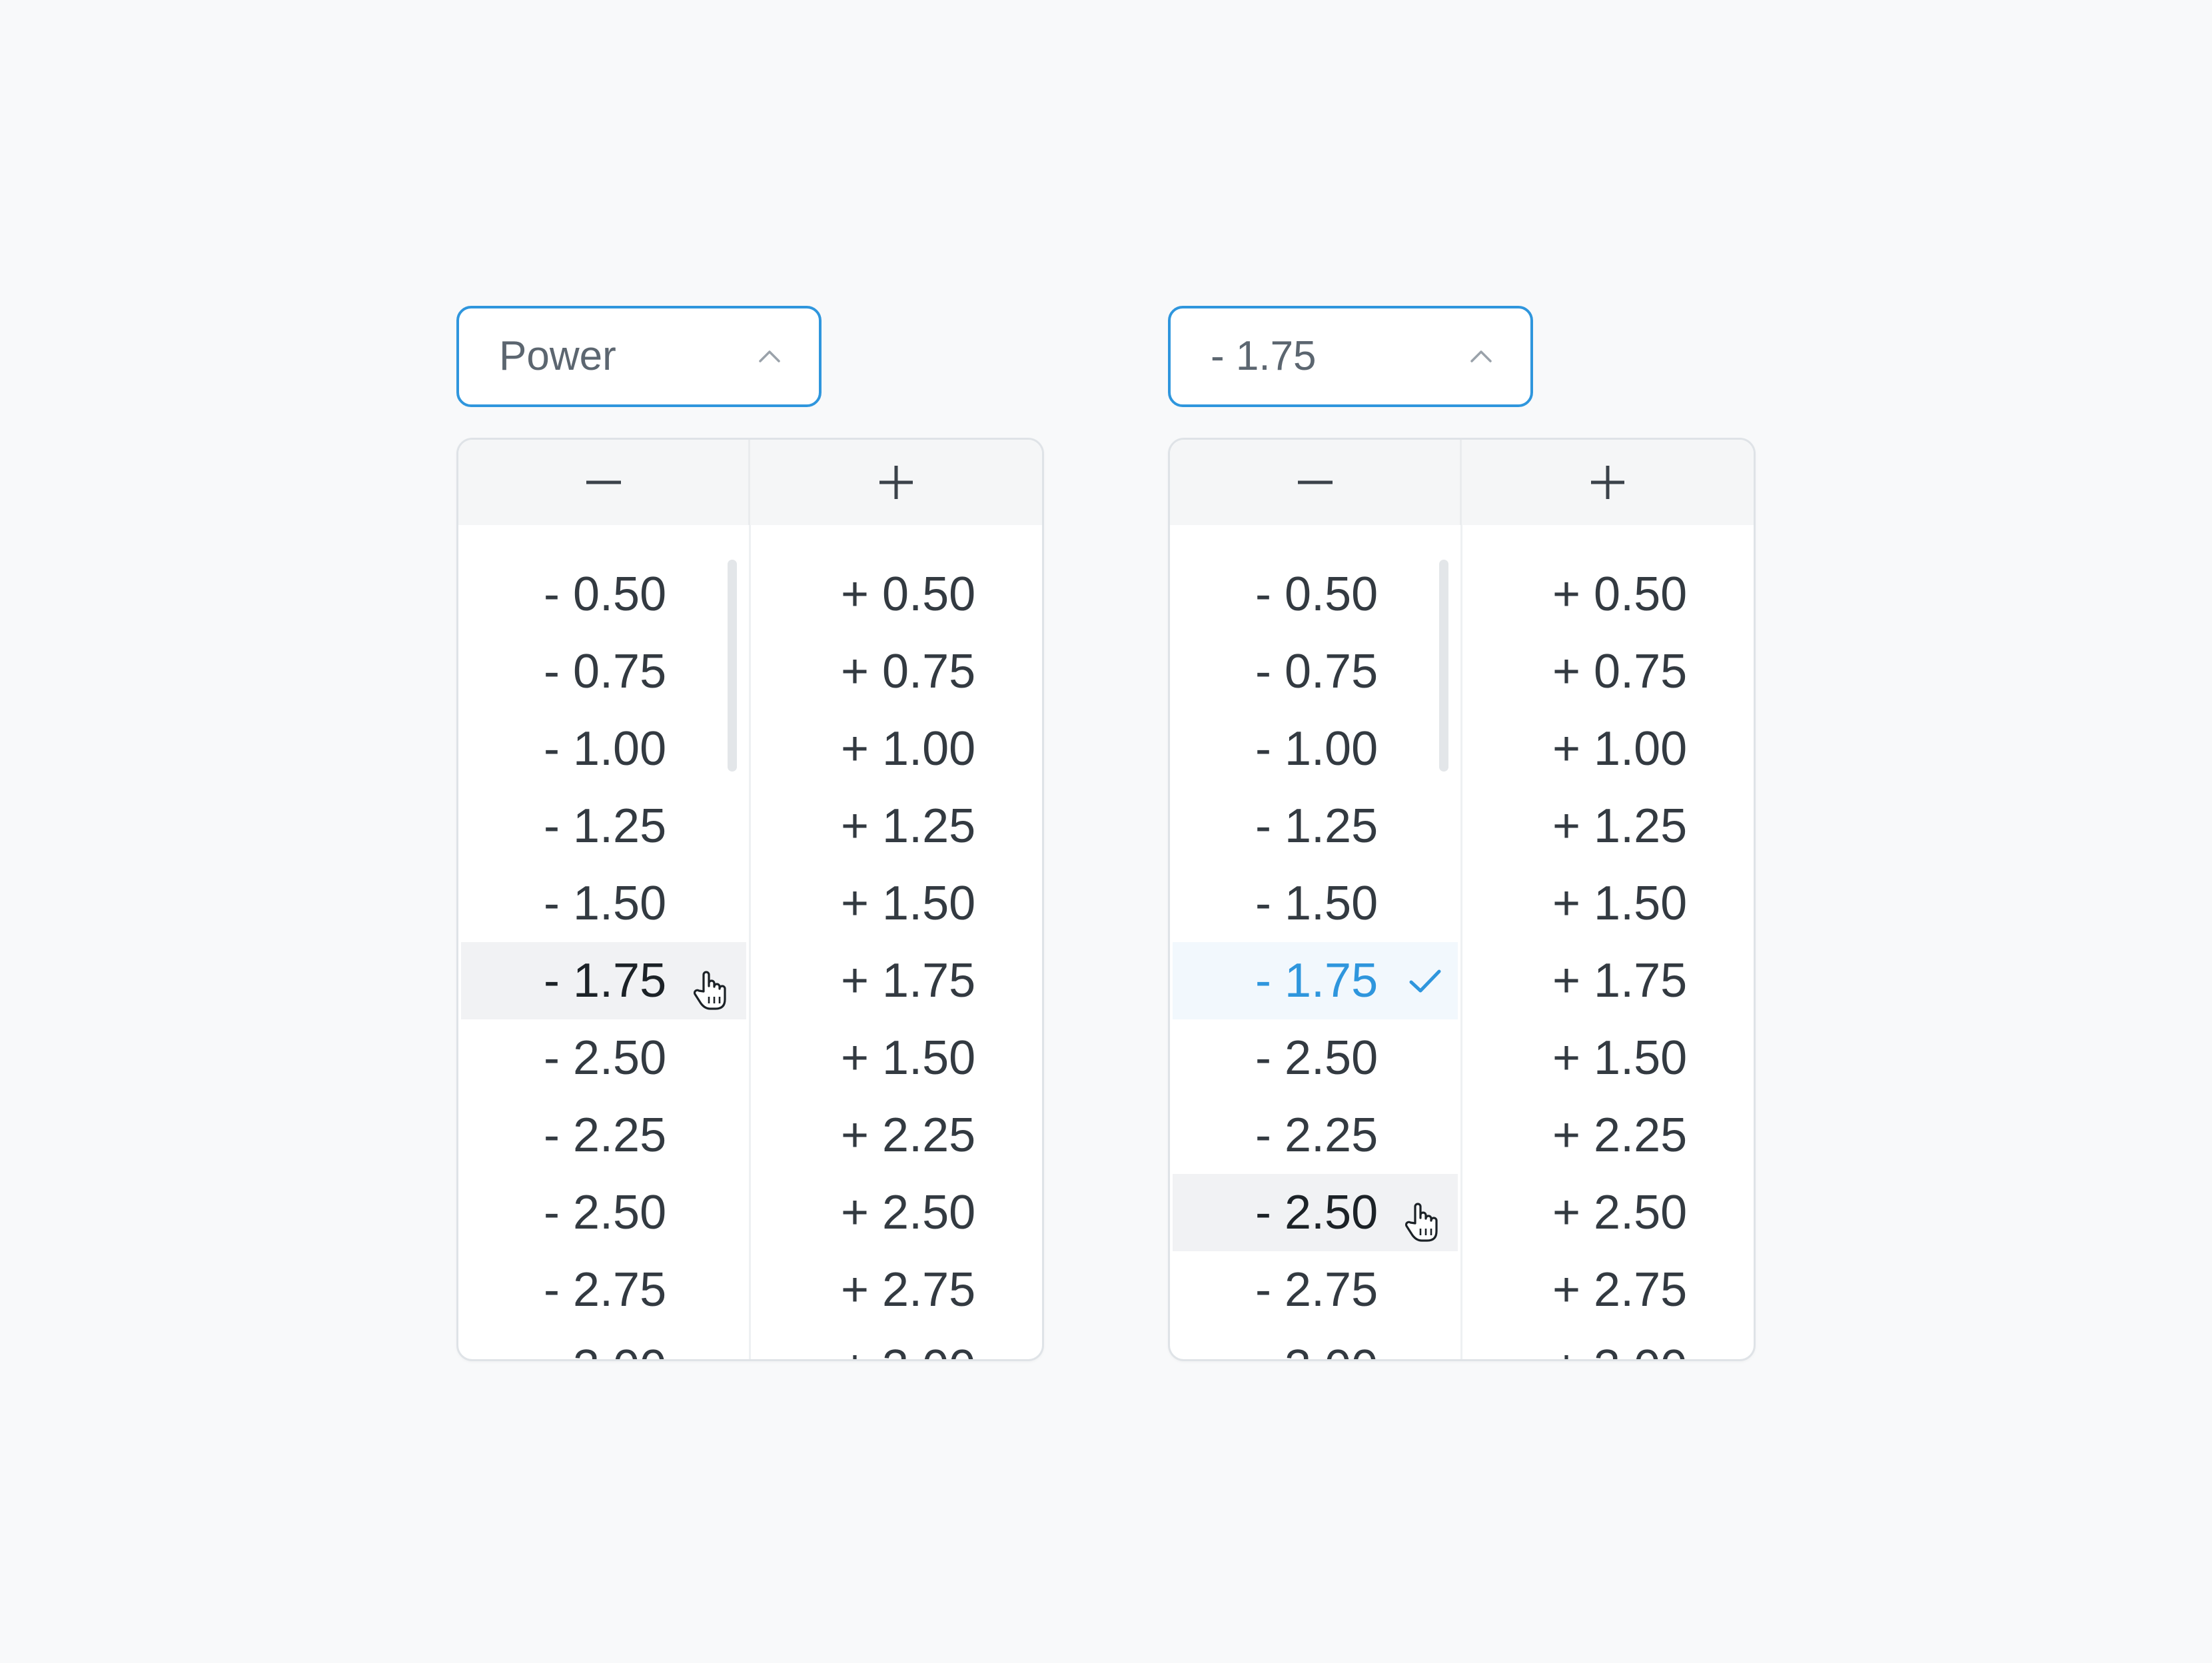 The width and height of the screenshot is (2212, 1663). Describe the element at coordinates (557, 356) in the screenshot. I see `select-value: Power` at that location.